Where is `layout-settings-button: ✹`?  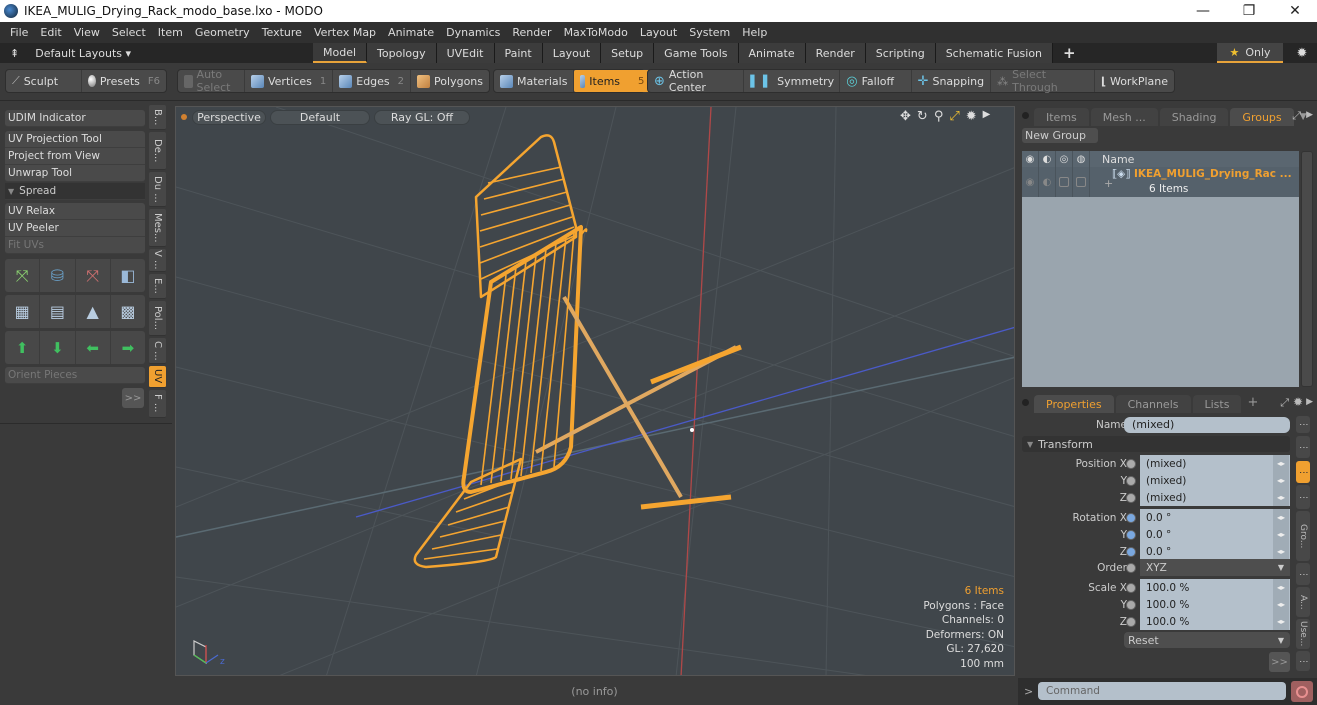 layout-settings-button: ✹ is located at coordinates (1302, 53).